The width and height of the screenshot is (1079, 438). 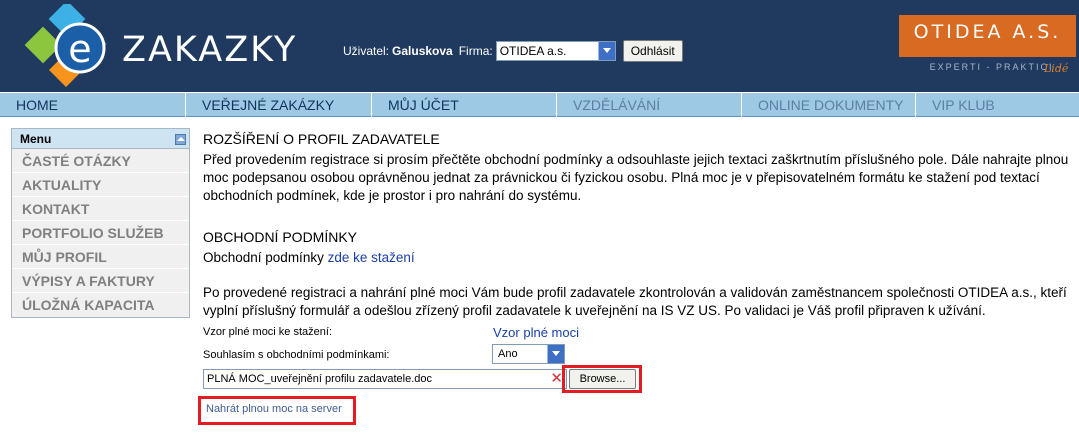 I want to click on e-logo-icon: e, so click(x=65, y=45).